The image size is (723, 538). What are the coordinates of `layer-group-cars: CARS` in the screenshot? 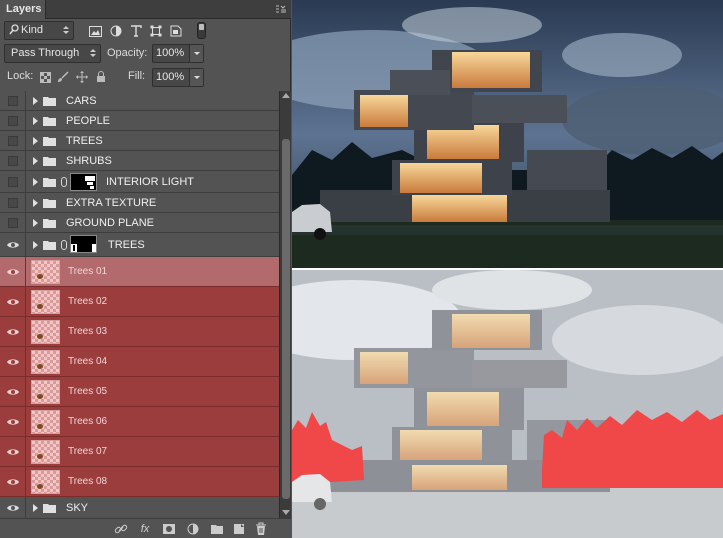 It's located at (139, 101).